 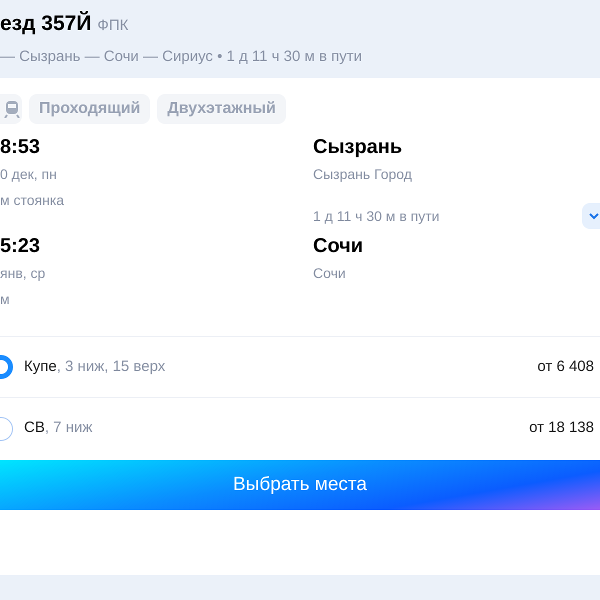 I want to click on chevron-down-icon, so click(x=594, y=216).